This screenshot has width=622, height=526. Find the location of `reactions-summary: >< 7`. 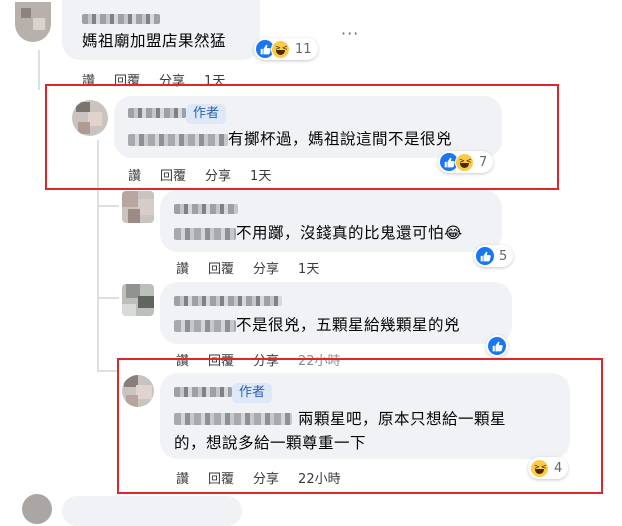

reactions-summary: >< 7 is located at coordinates (466, 162).